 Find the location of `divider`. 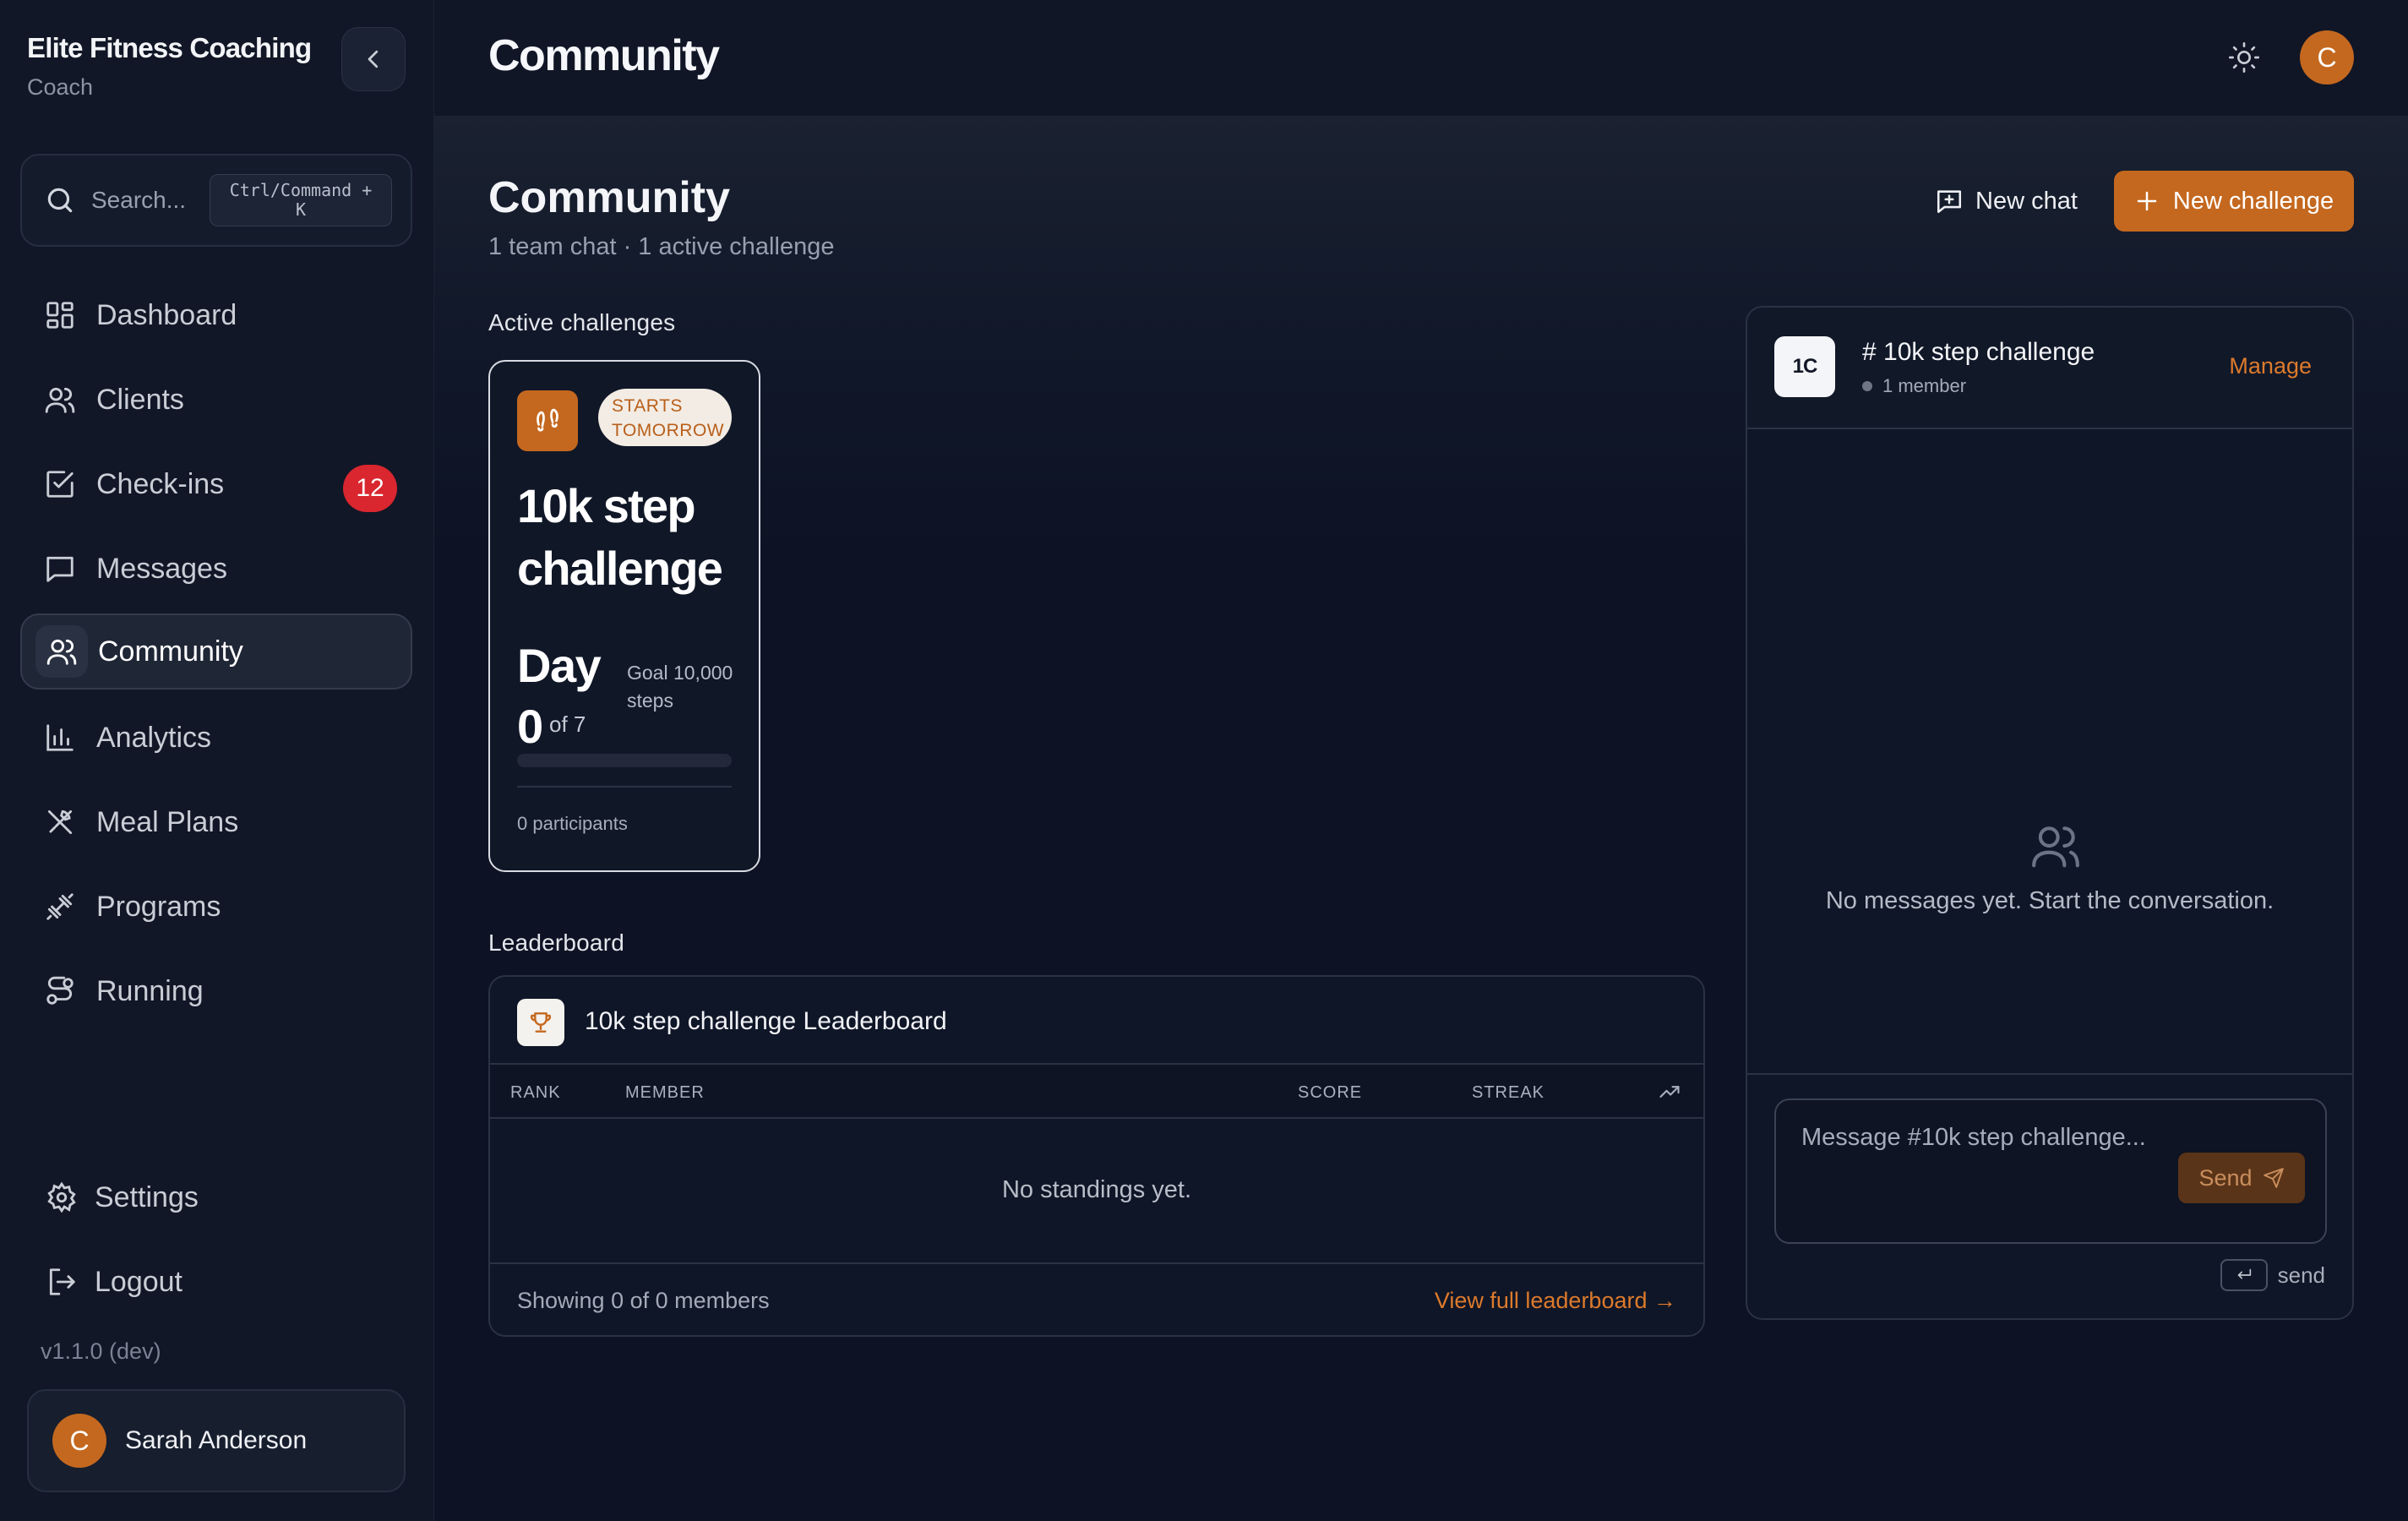

divider is located at coordinates (624, 787).